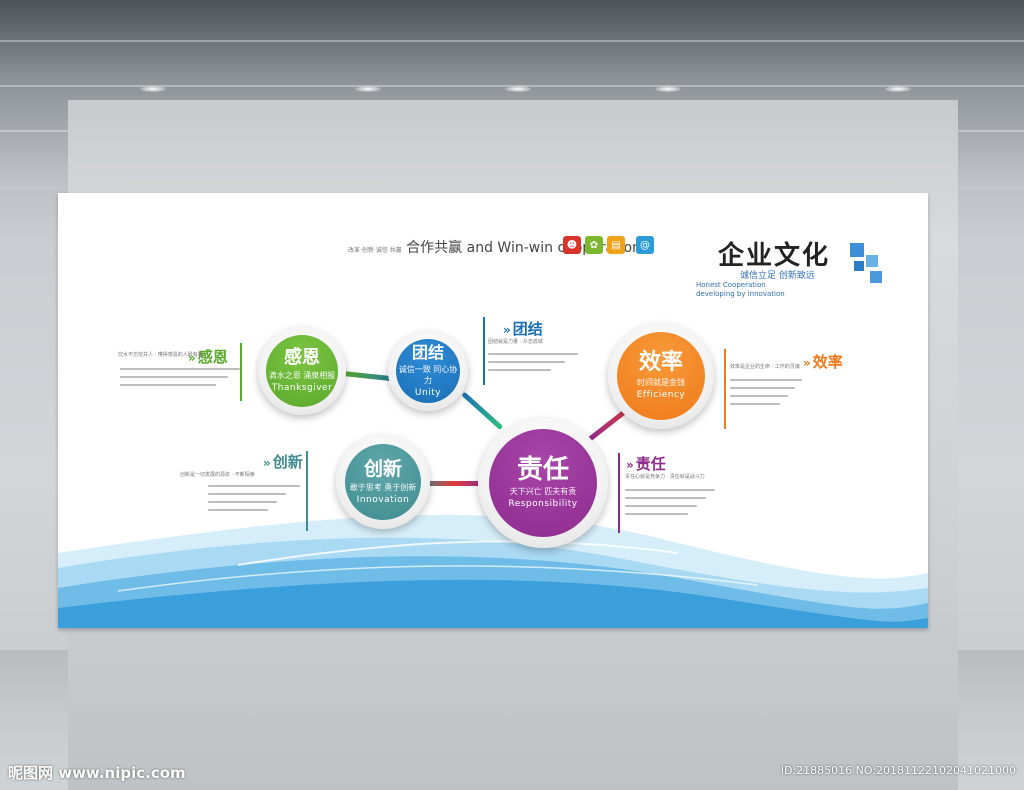  I want to click on person-icon: ☻, so click(572, 245).